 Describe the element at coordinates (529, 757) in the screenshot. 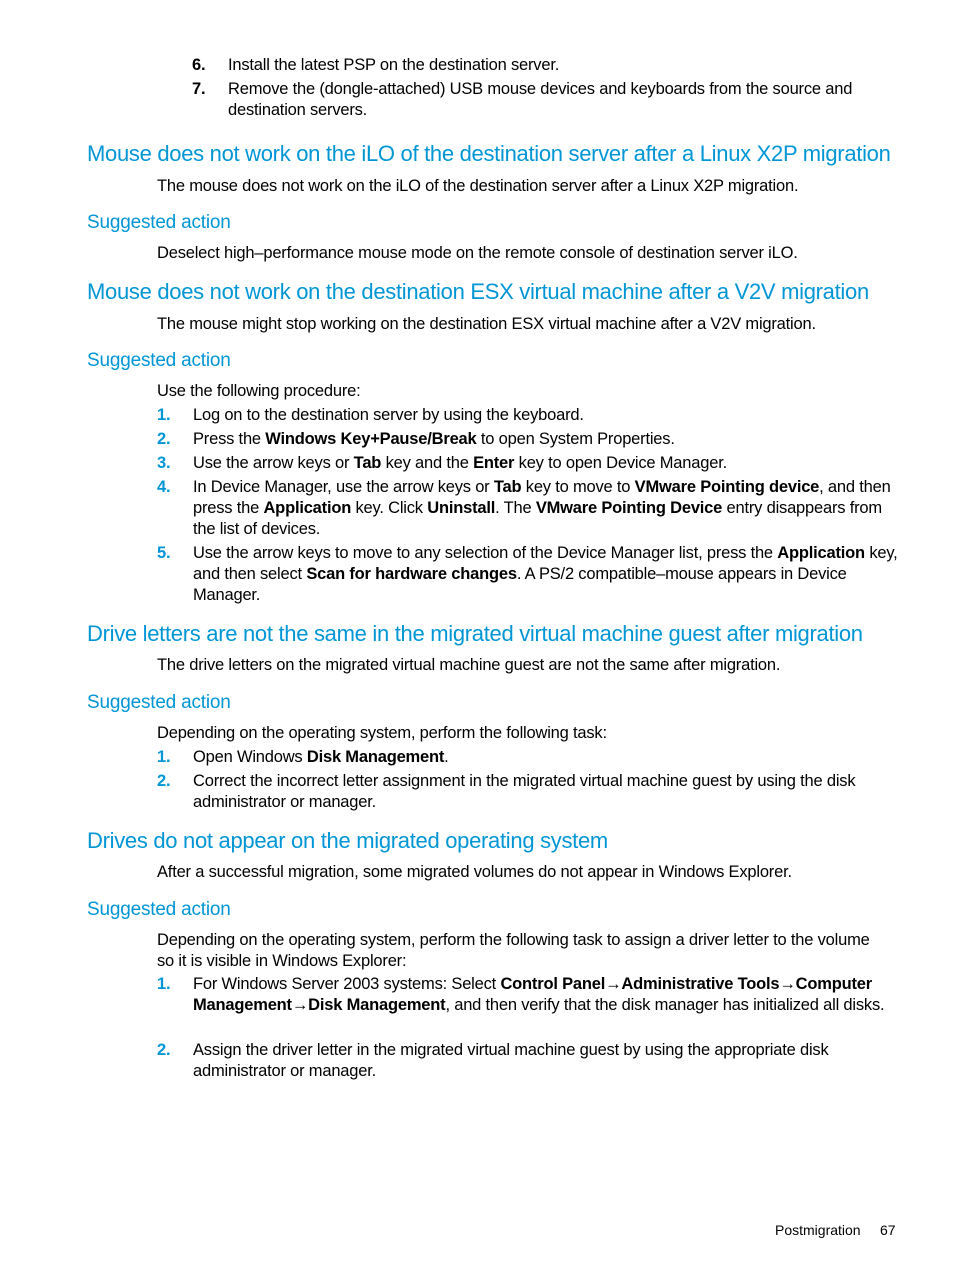

I see `list-item: 1. Open Windows Disk Management.` at that location.